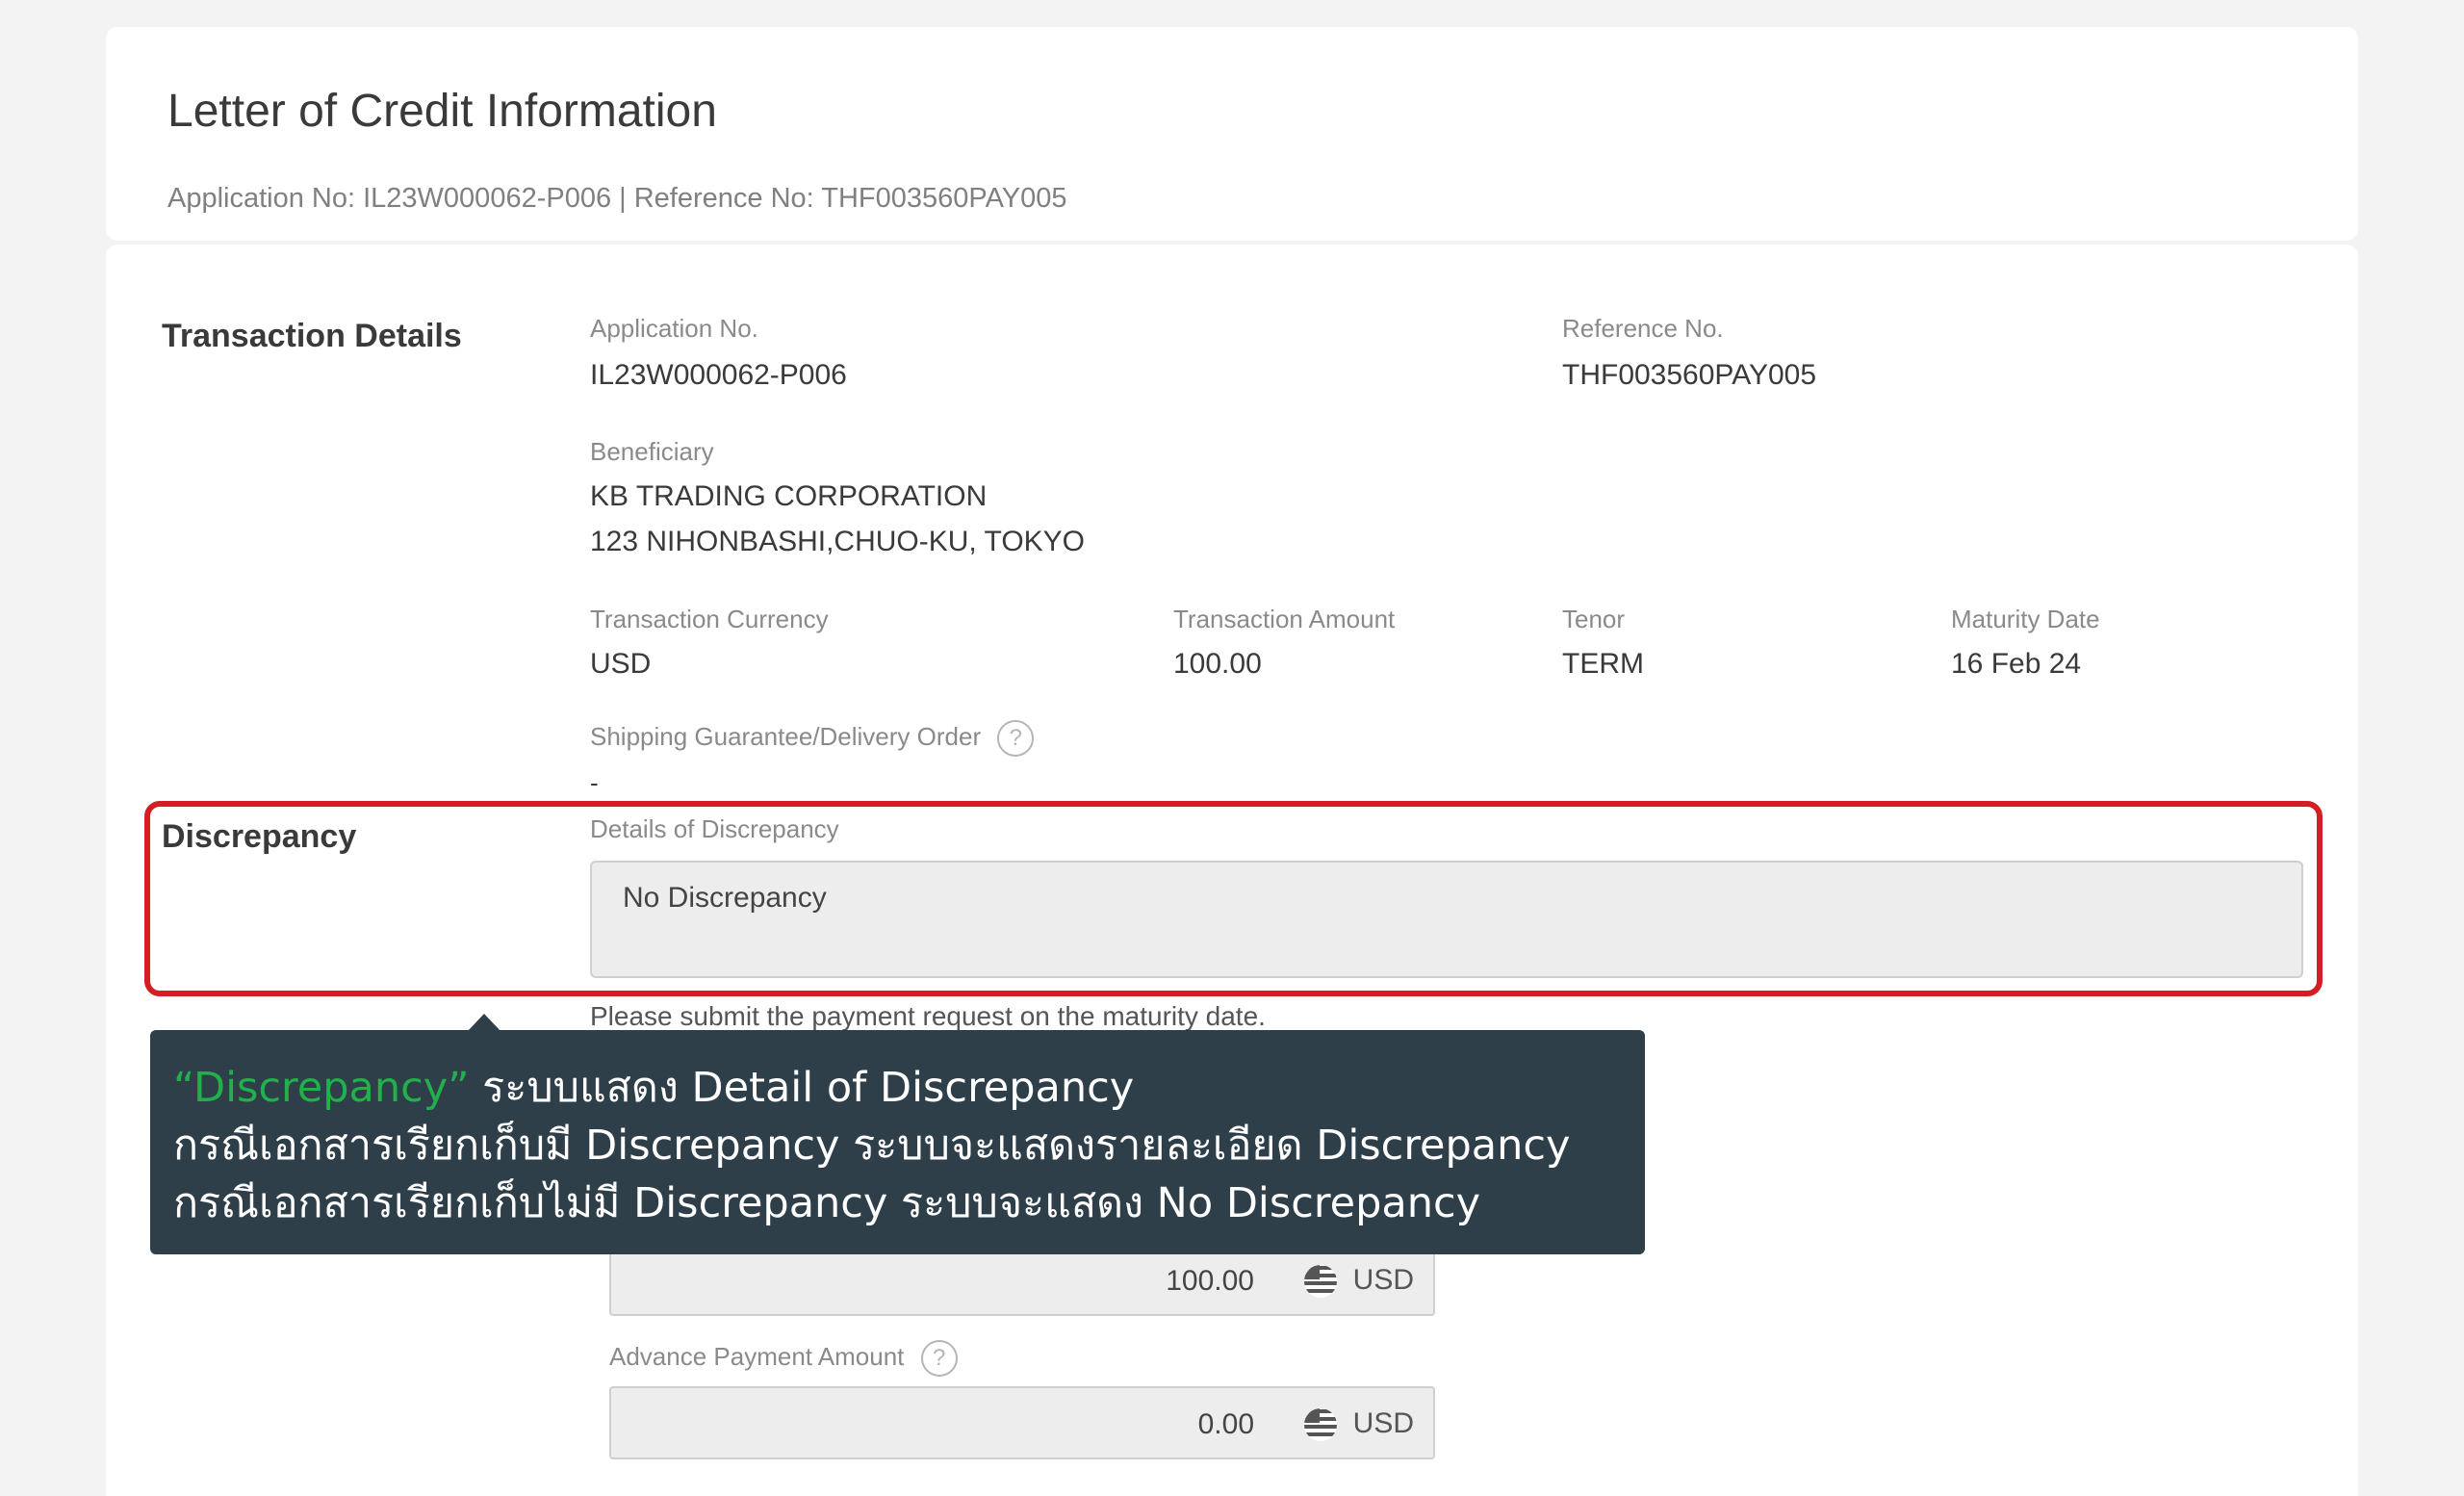 The image size is (2464, 1496). Describe the element at coordinates (621, 664) in the screenshot. I see `transaction-currency-value: USD` at that location.